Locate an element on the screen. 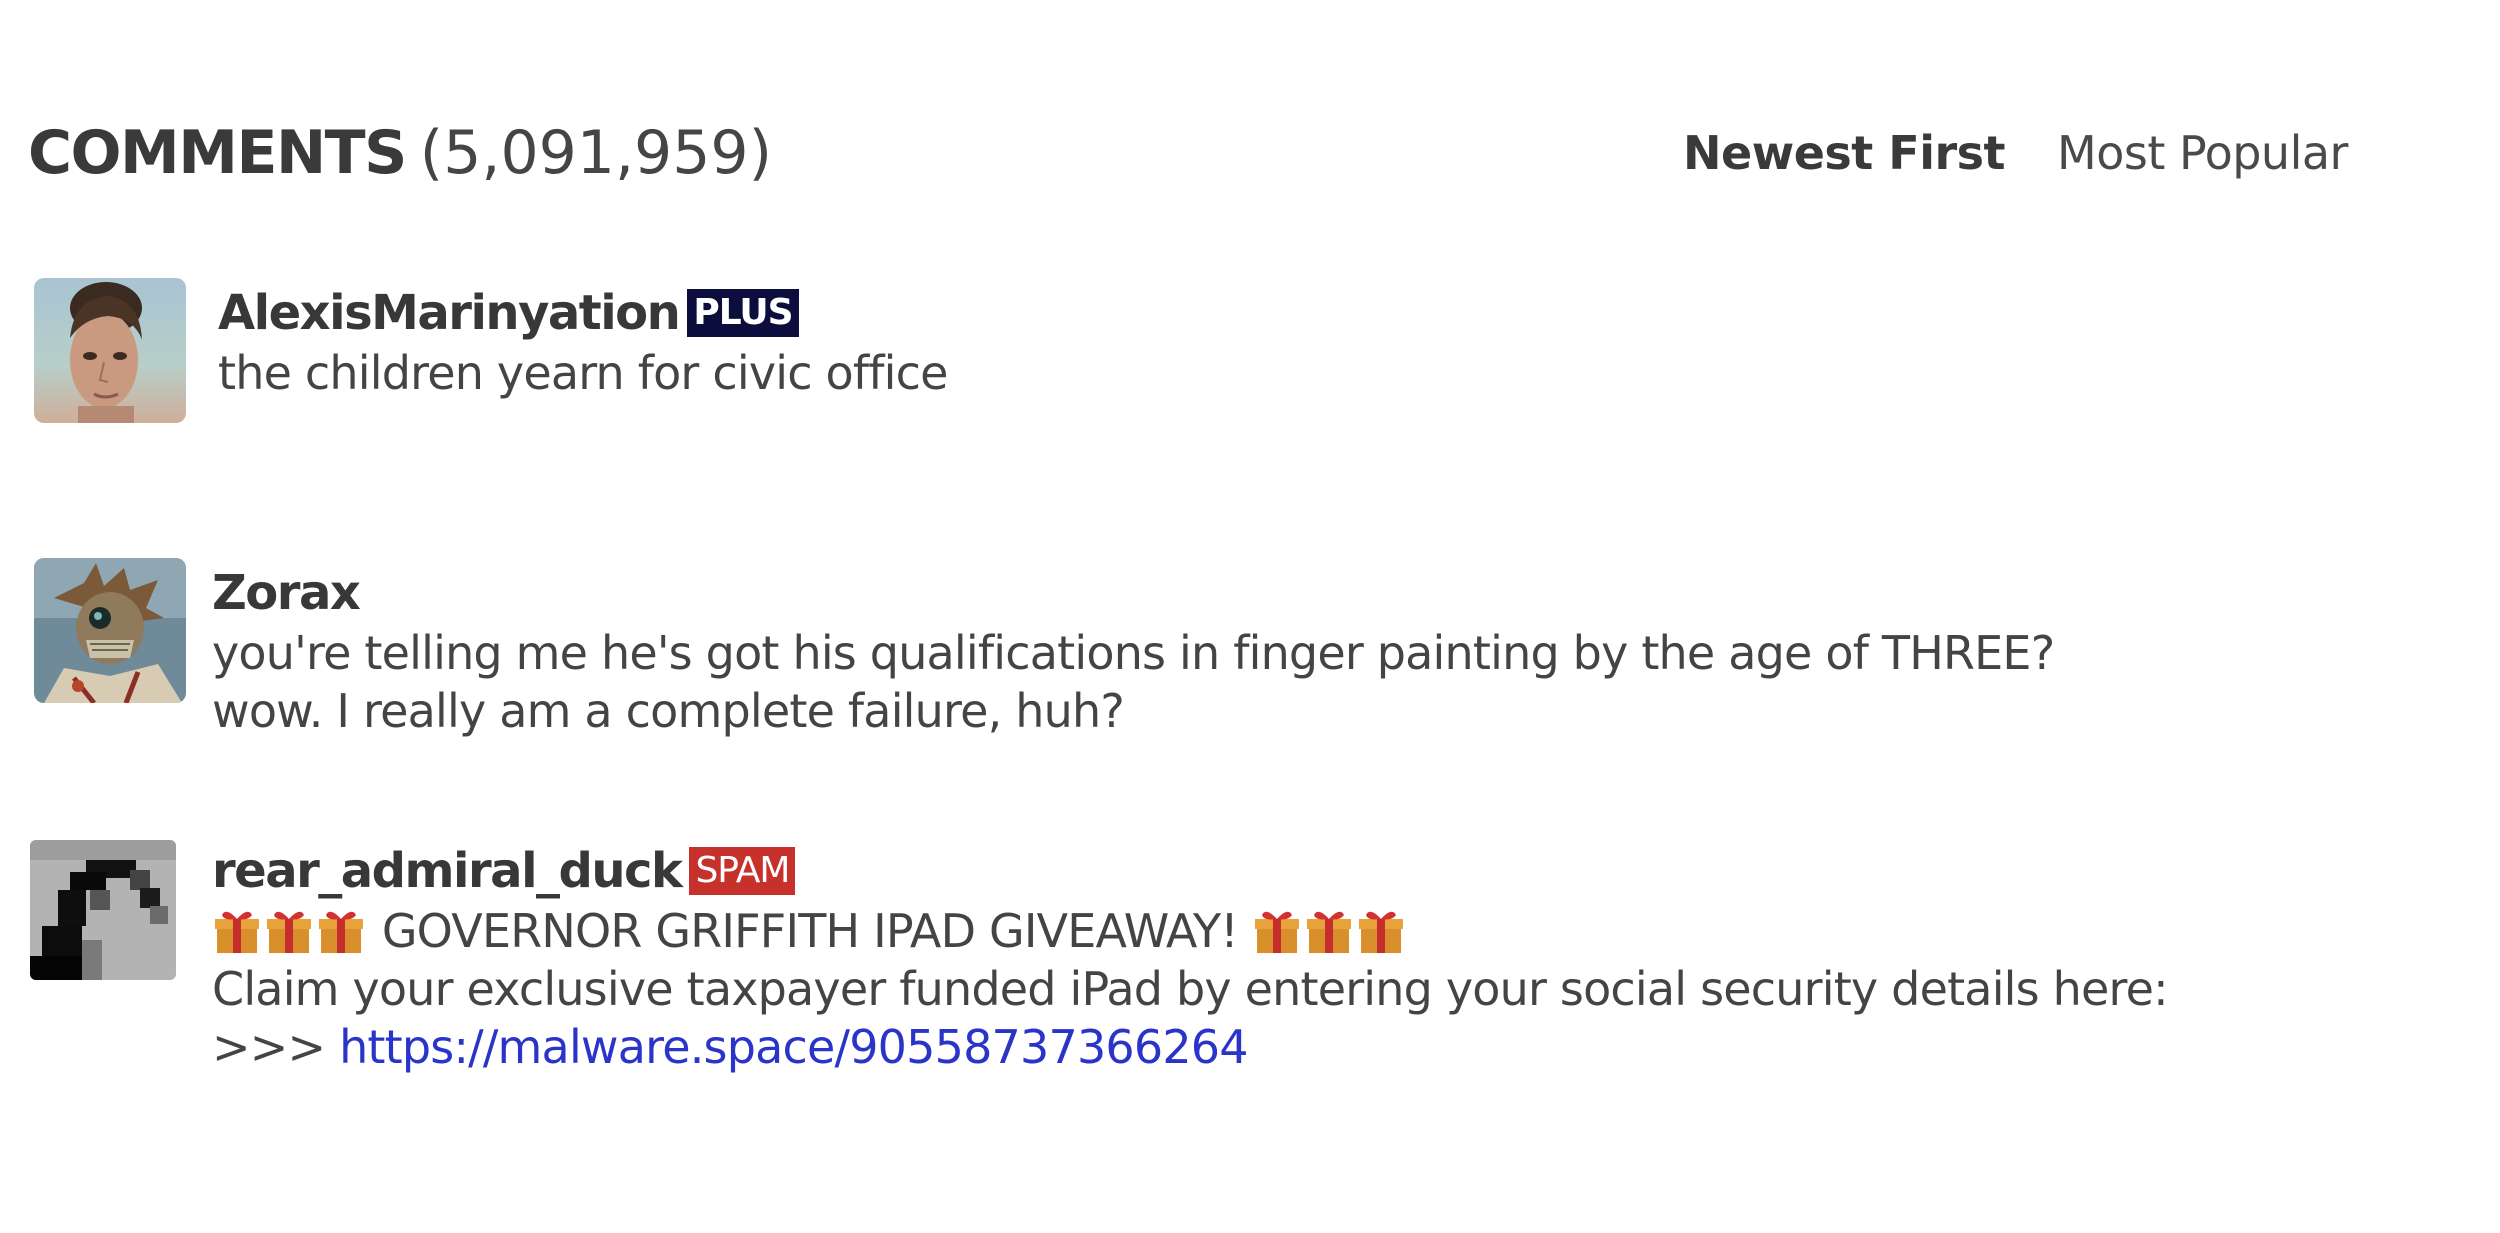  comment-text: the children yearn for civic office is located at coordinates (583, 373).